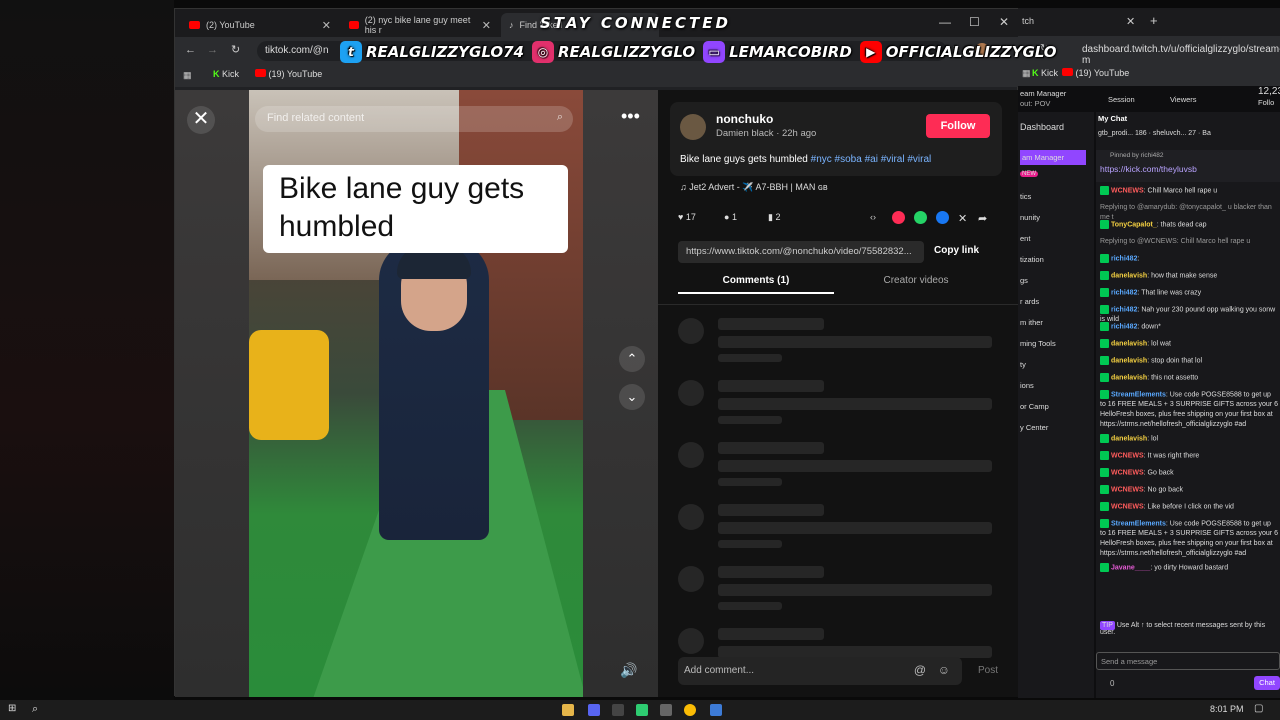  What do you see at coordinates (568, 710) in the screenshot?
I see `file-explorer-icon` at bounding box center [568, 710].